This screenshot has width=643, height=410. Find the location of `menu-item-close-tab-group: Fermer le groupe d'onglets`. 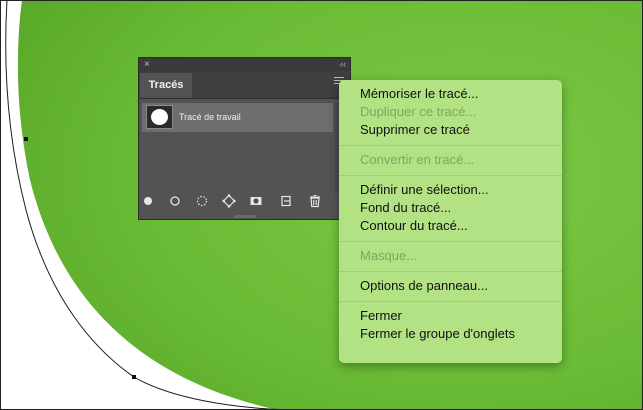

menu-item-close-tab-group: Fermer le groupe d'onglets is located at coordinates (450, 334).